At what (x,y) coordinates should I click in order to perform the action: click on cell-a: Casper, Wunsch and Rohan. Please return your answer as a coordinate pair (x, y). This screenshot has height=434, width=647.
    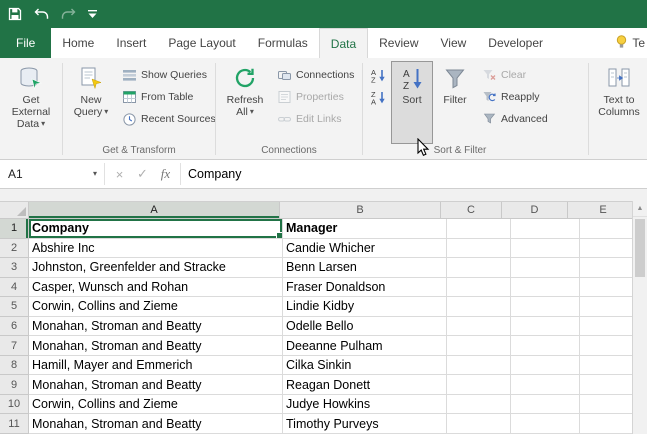
    Looking at the image, I should click on (156, 287).